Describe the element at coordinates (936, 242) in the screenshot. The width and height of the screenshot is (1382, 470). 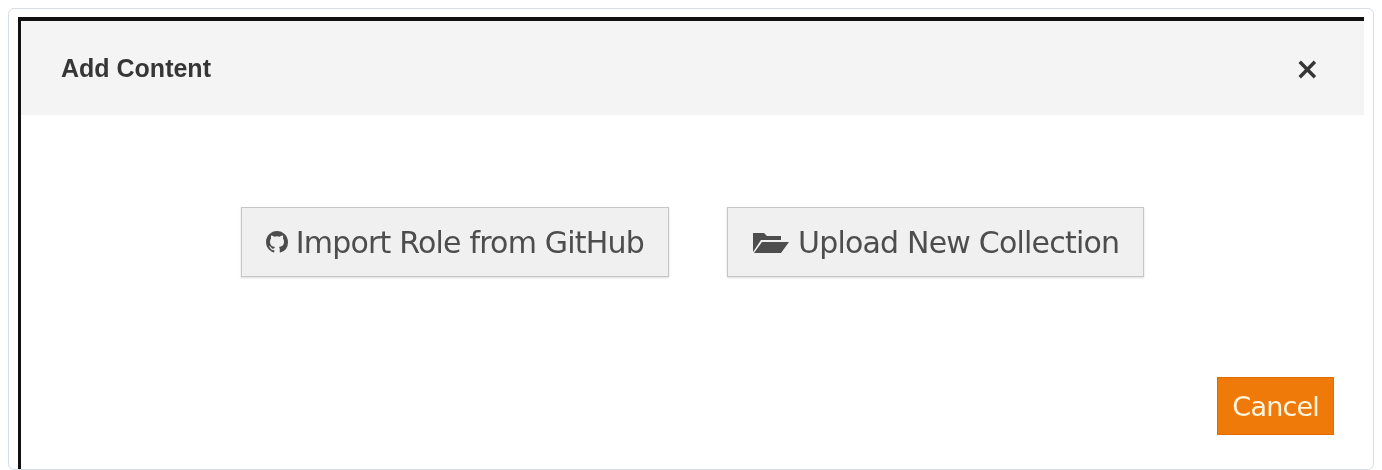
I see `upload-button: Upload New Collection` at that location.